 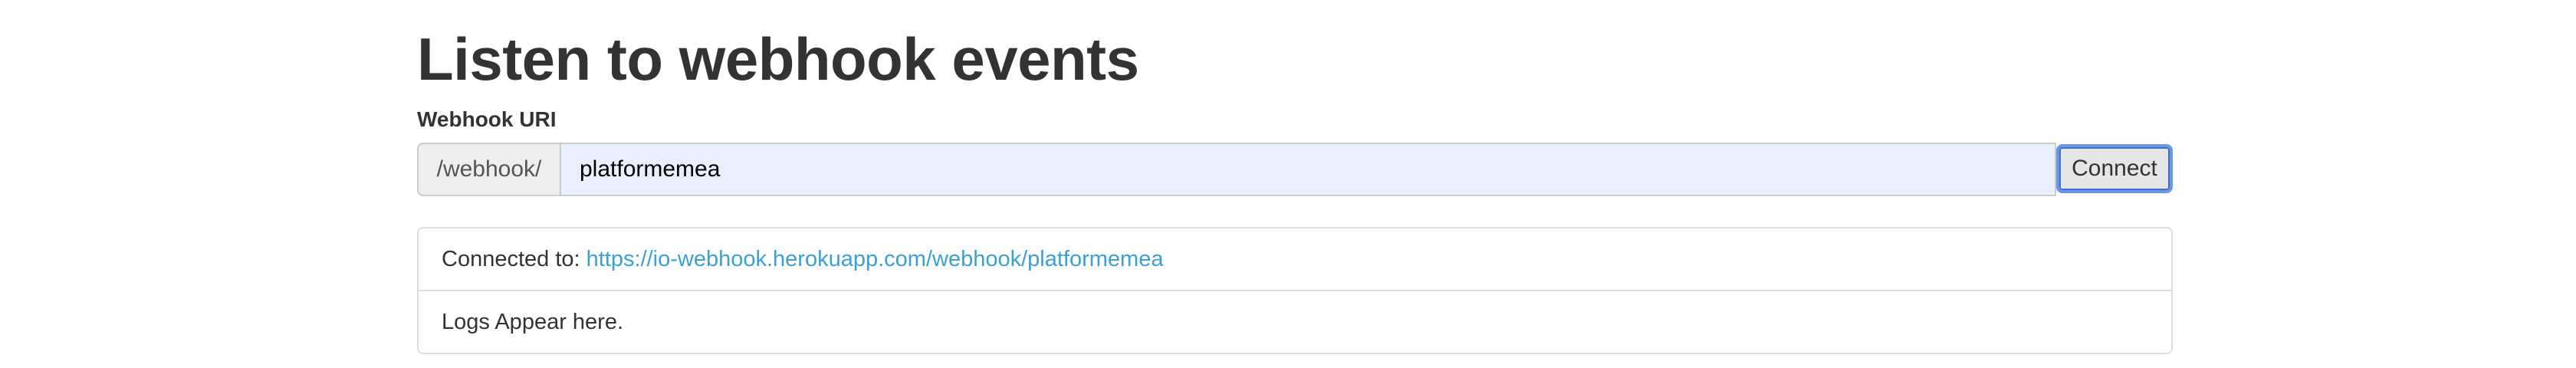 What do you see at coordinates (488, 169) in the screenshot?
I see `webhook-prefix-addon: /webhook/` at bounding box center [488, 169].